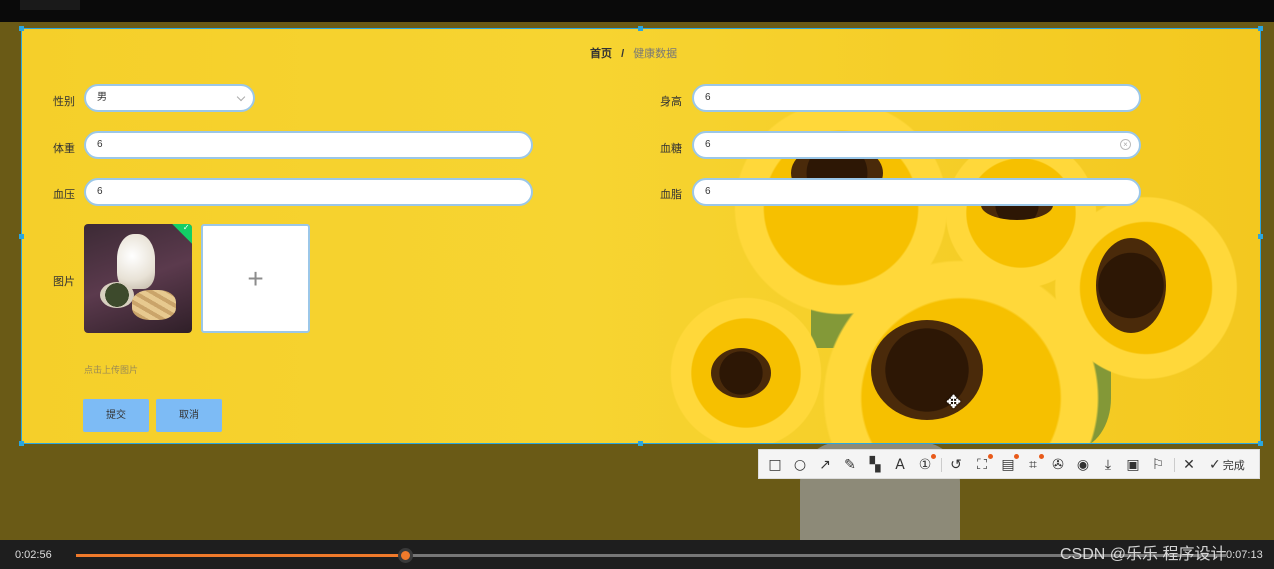 Image resolution: width=1274 pixels, height=569 pixels. What do you see at coordinates (900, 465) in the screenshot?
I see `text-icon: A` at bounding box center [900, 465].